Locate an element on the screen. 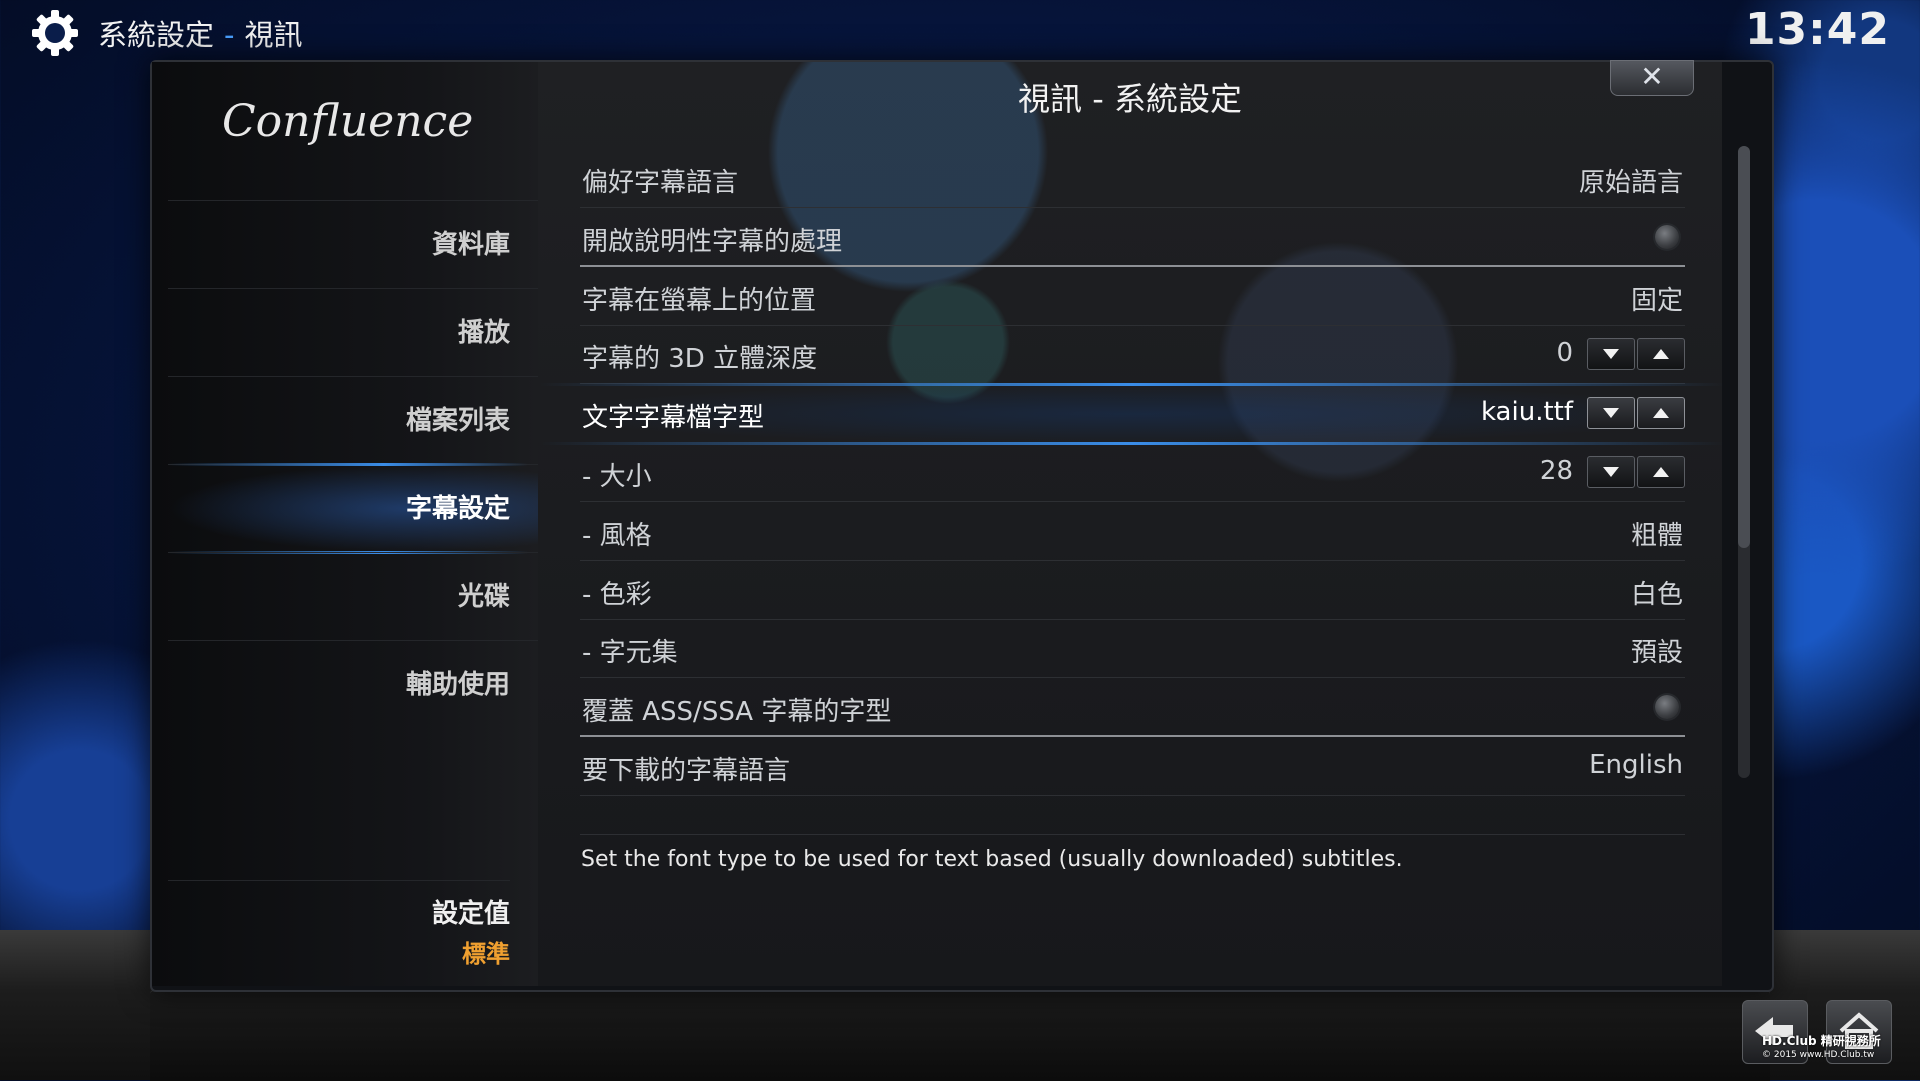 The height and width of the screenshot is (1081, 1920). setting-value: 28 is located at coordinates (1556, 471).